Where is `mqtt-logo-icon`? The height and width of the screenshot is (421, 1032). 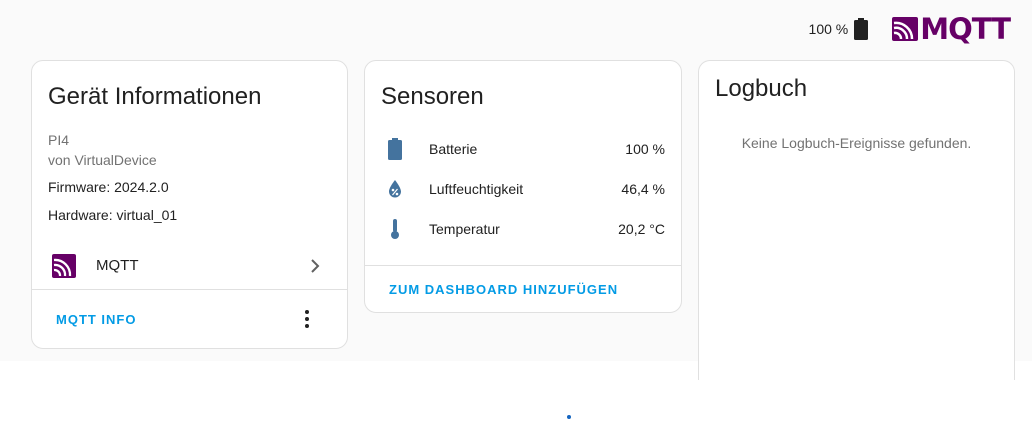 mqtt-logo-icon is located at coordinates (905, 29).